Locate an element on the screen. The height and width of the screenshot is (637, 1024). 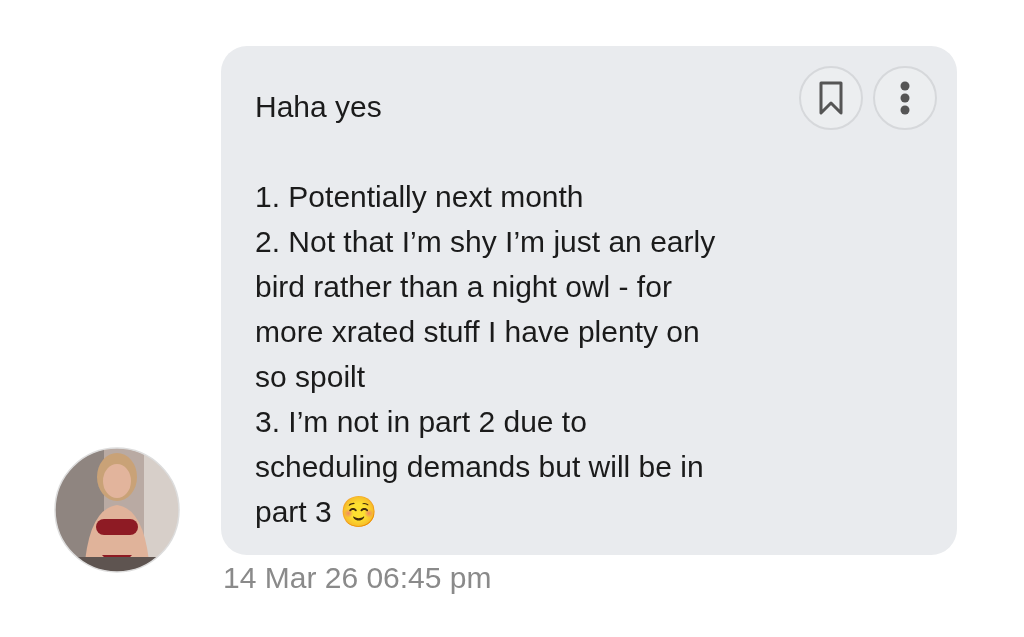
message-timestamp: 14 Mar 26 06:45 pm is located at coordinates (357, 578).